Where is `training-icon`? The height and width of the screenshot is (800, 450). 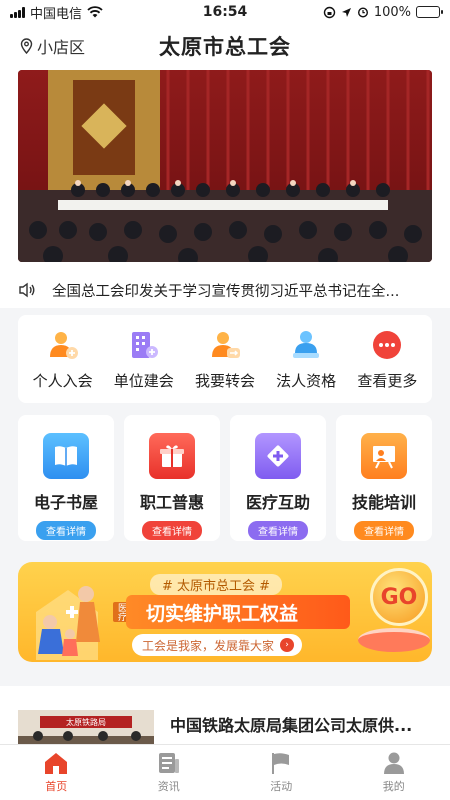 training-icon is located at coordinates (384, 456).